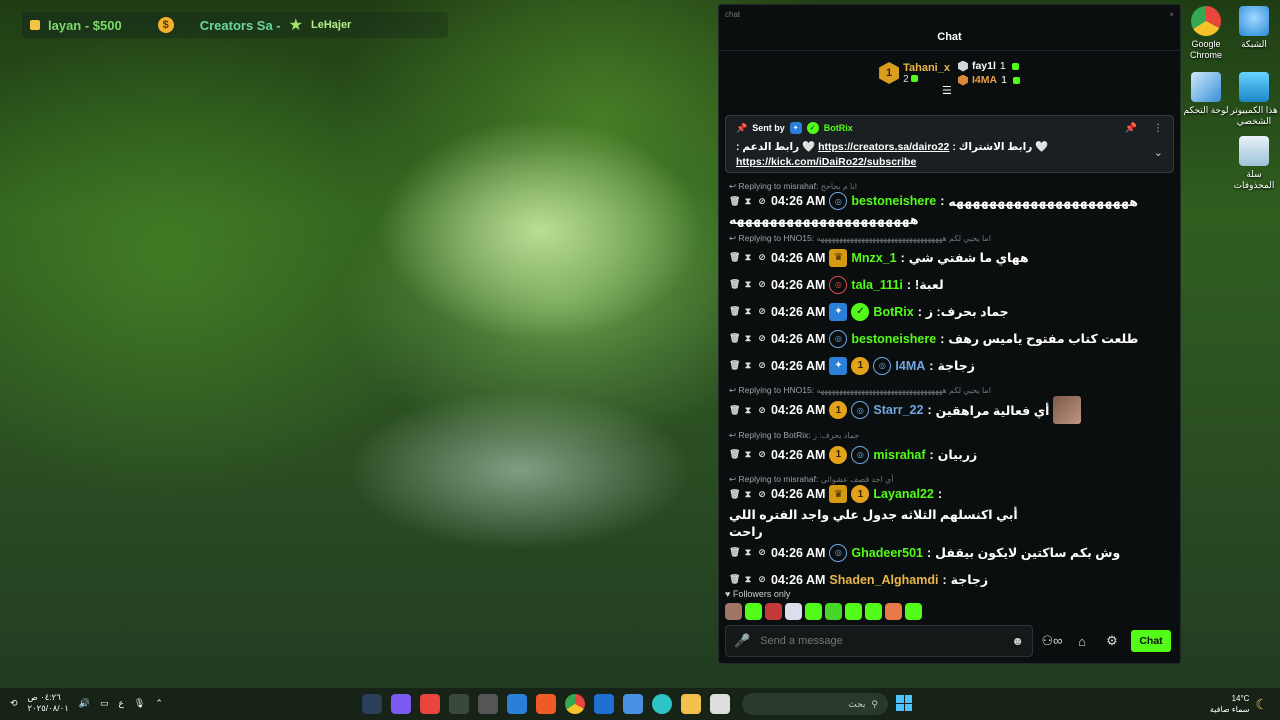 Image resolution: width=1280 pixels, height=720 pixels. I want to click on app-red-icon, so click(430, 704).